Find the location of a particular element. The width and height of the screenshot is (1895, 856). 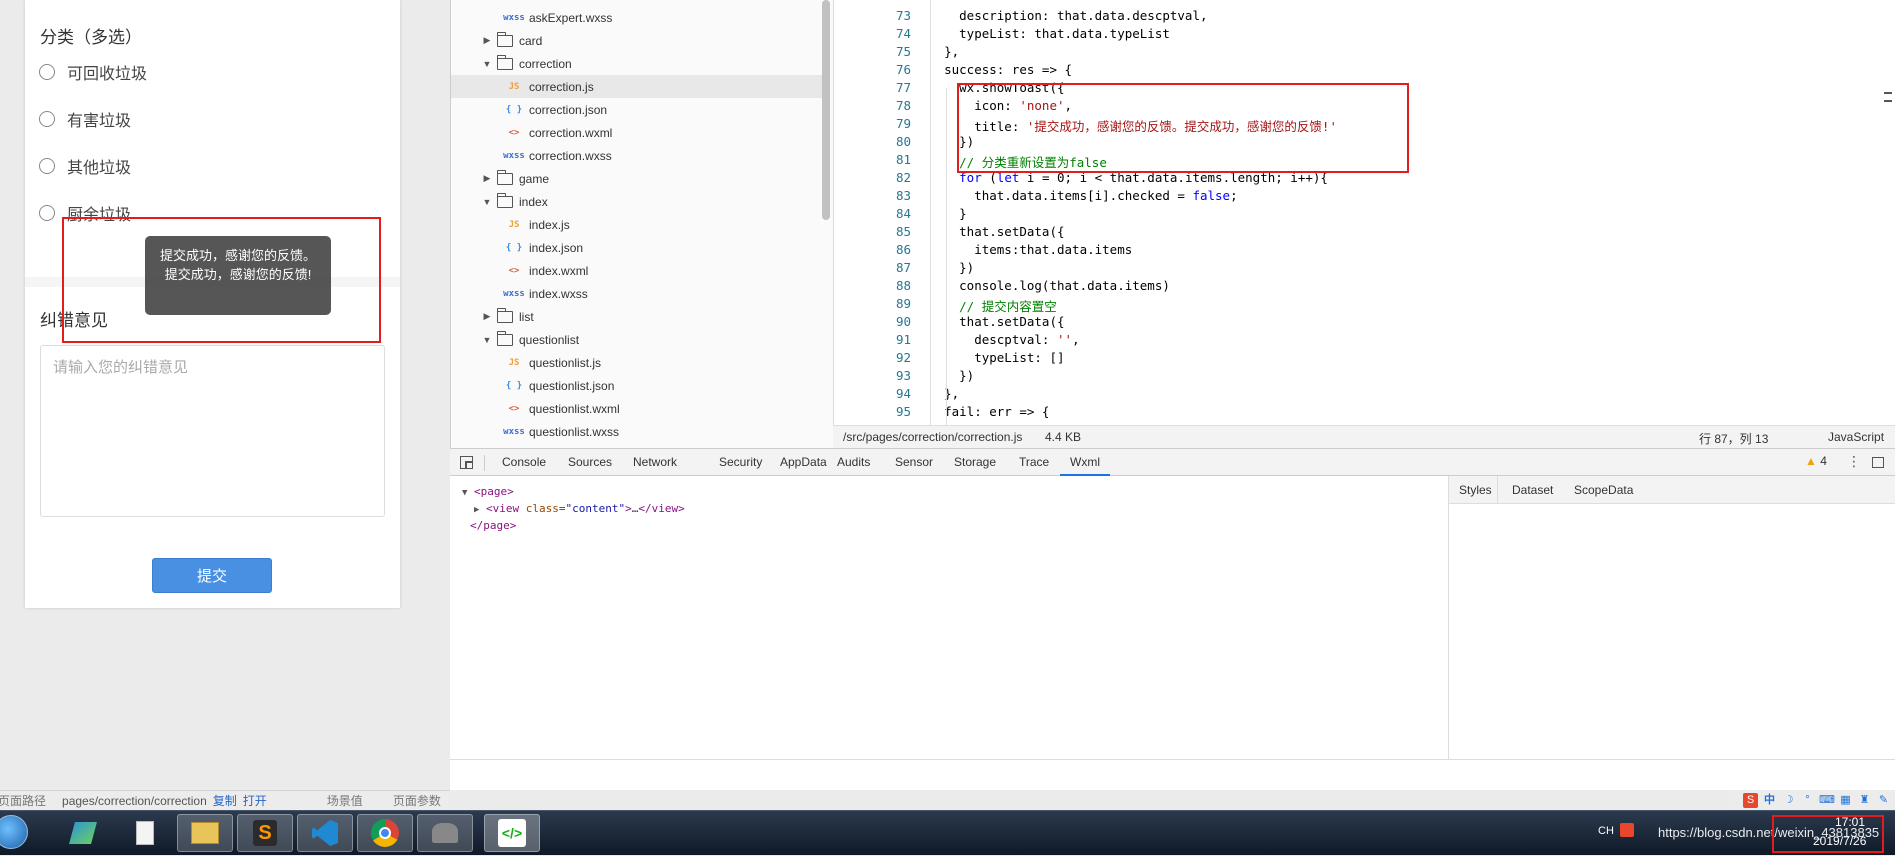

tree-item: <> correction.wxml is located at coordinates (638, 132).